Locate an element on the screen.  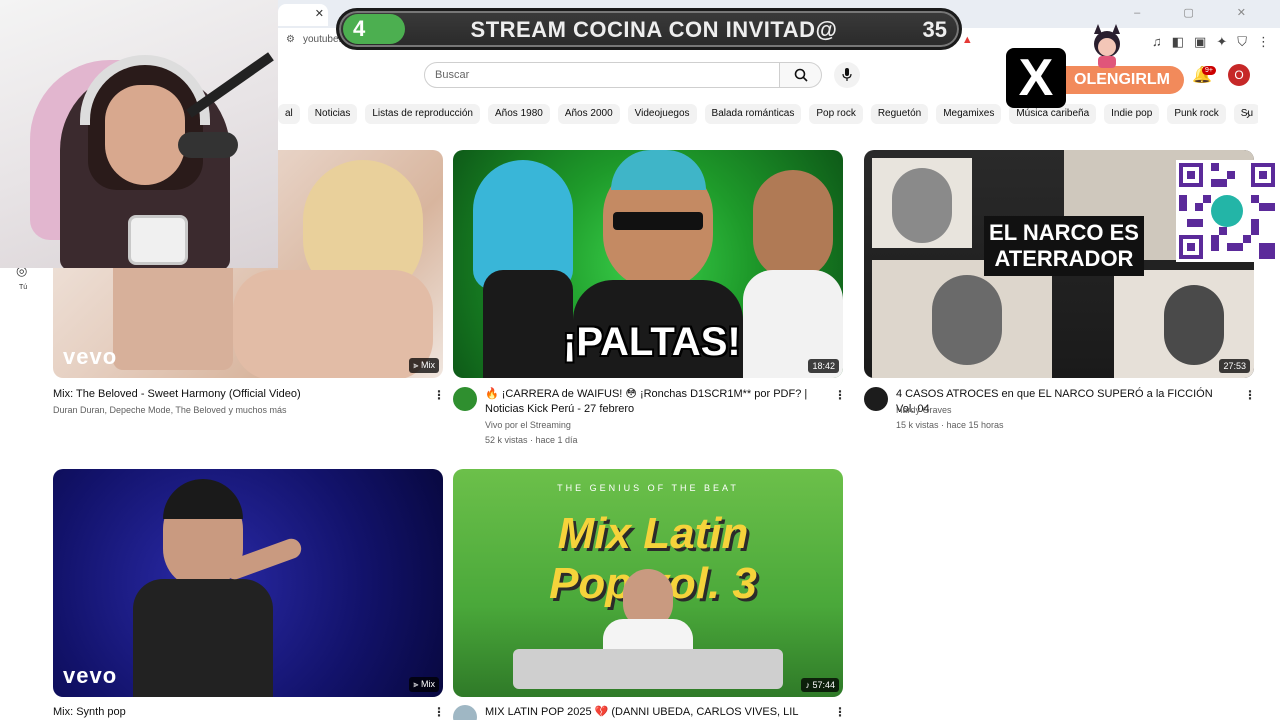
microphone-icon is located at coordinates (847, 74).